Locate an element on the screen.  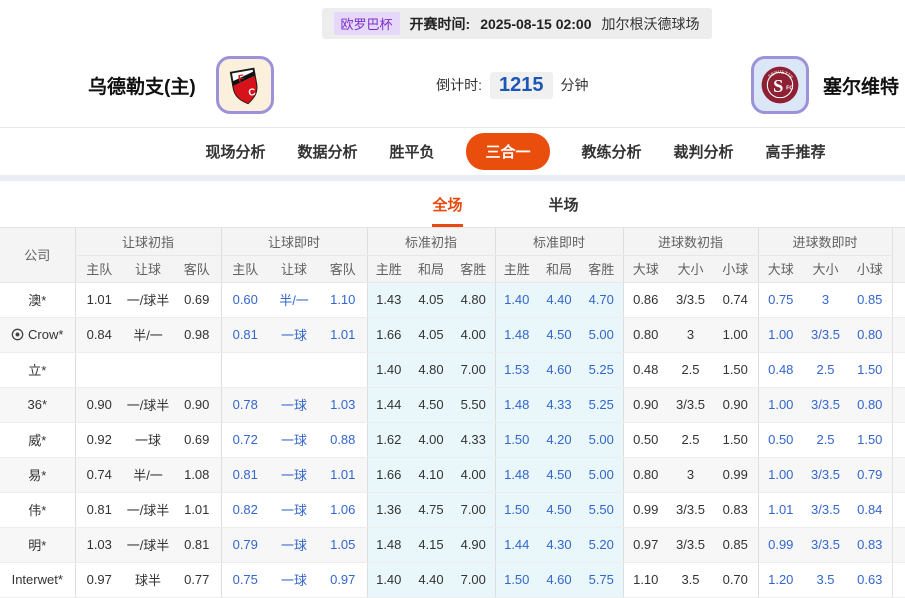
company-label: 明* is located at coordinates (37, 545).